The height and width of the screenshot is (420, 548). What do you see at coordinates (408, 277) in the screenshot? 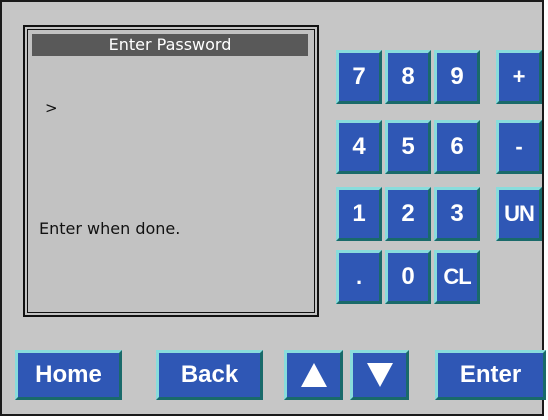
I see `key-0: 0` at bounding box center [408, 277].